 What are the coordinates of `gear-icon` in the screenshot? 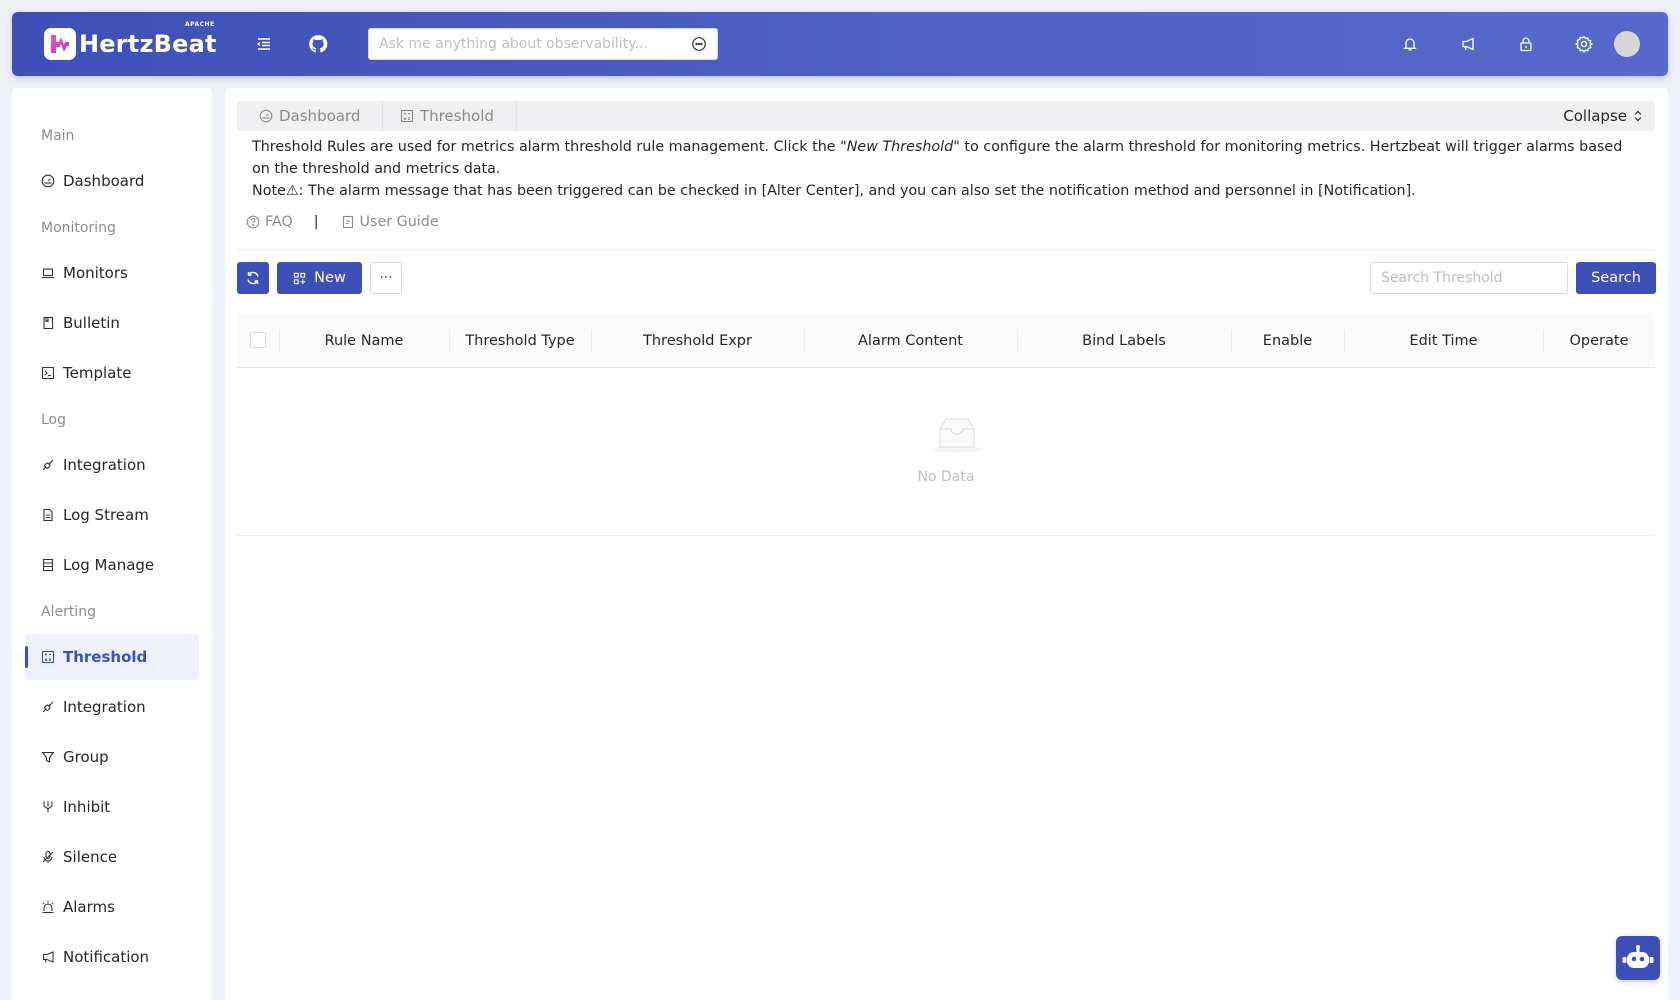 It's located at (1584, 44).